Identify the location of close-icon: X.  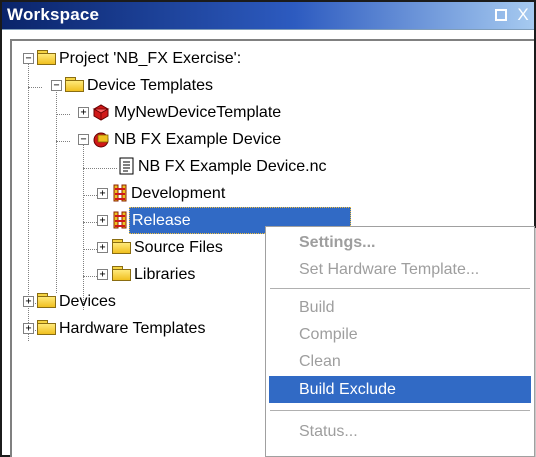
(523, 15).